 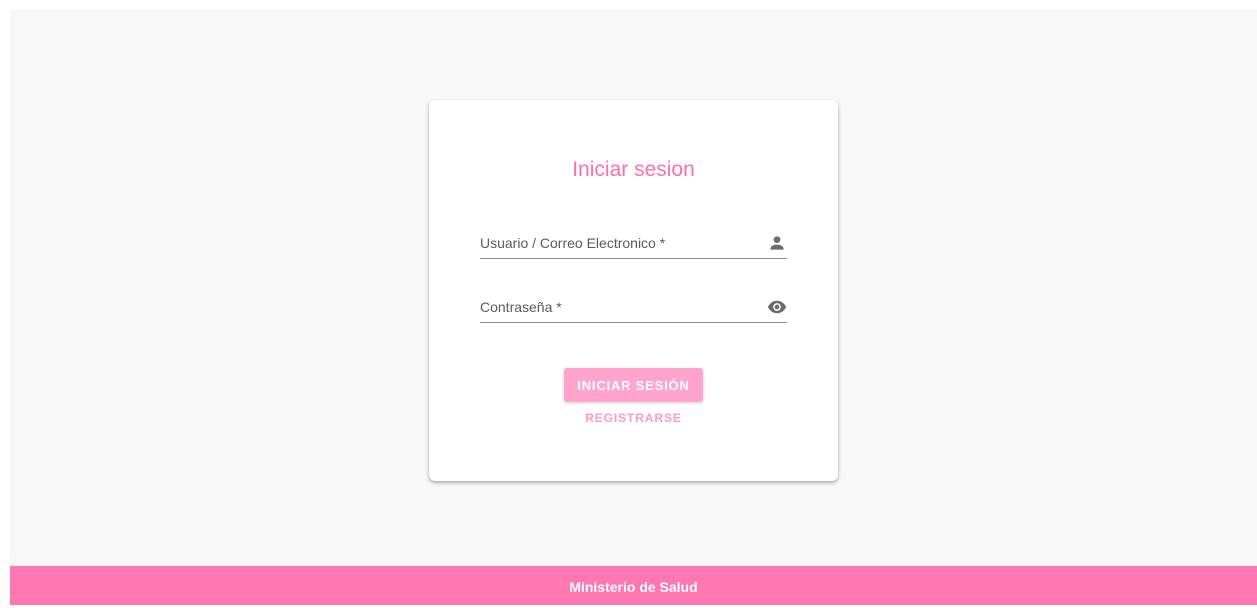 What do you see at coordinates (633, 385) in the screenshot?
I see `login-button: INICIAR SESIÓN` at bounding box center [633, 385].